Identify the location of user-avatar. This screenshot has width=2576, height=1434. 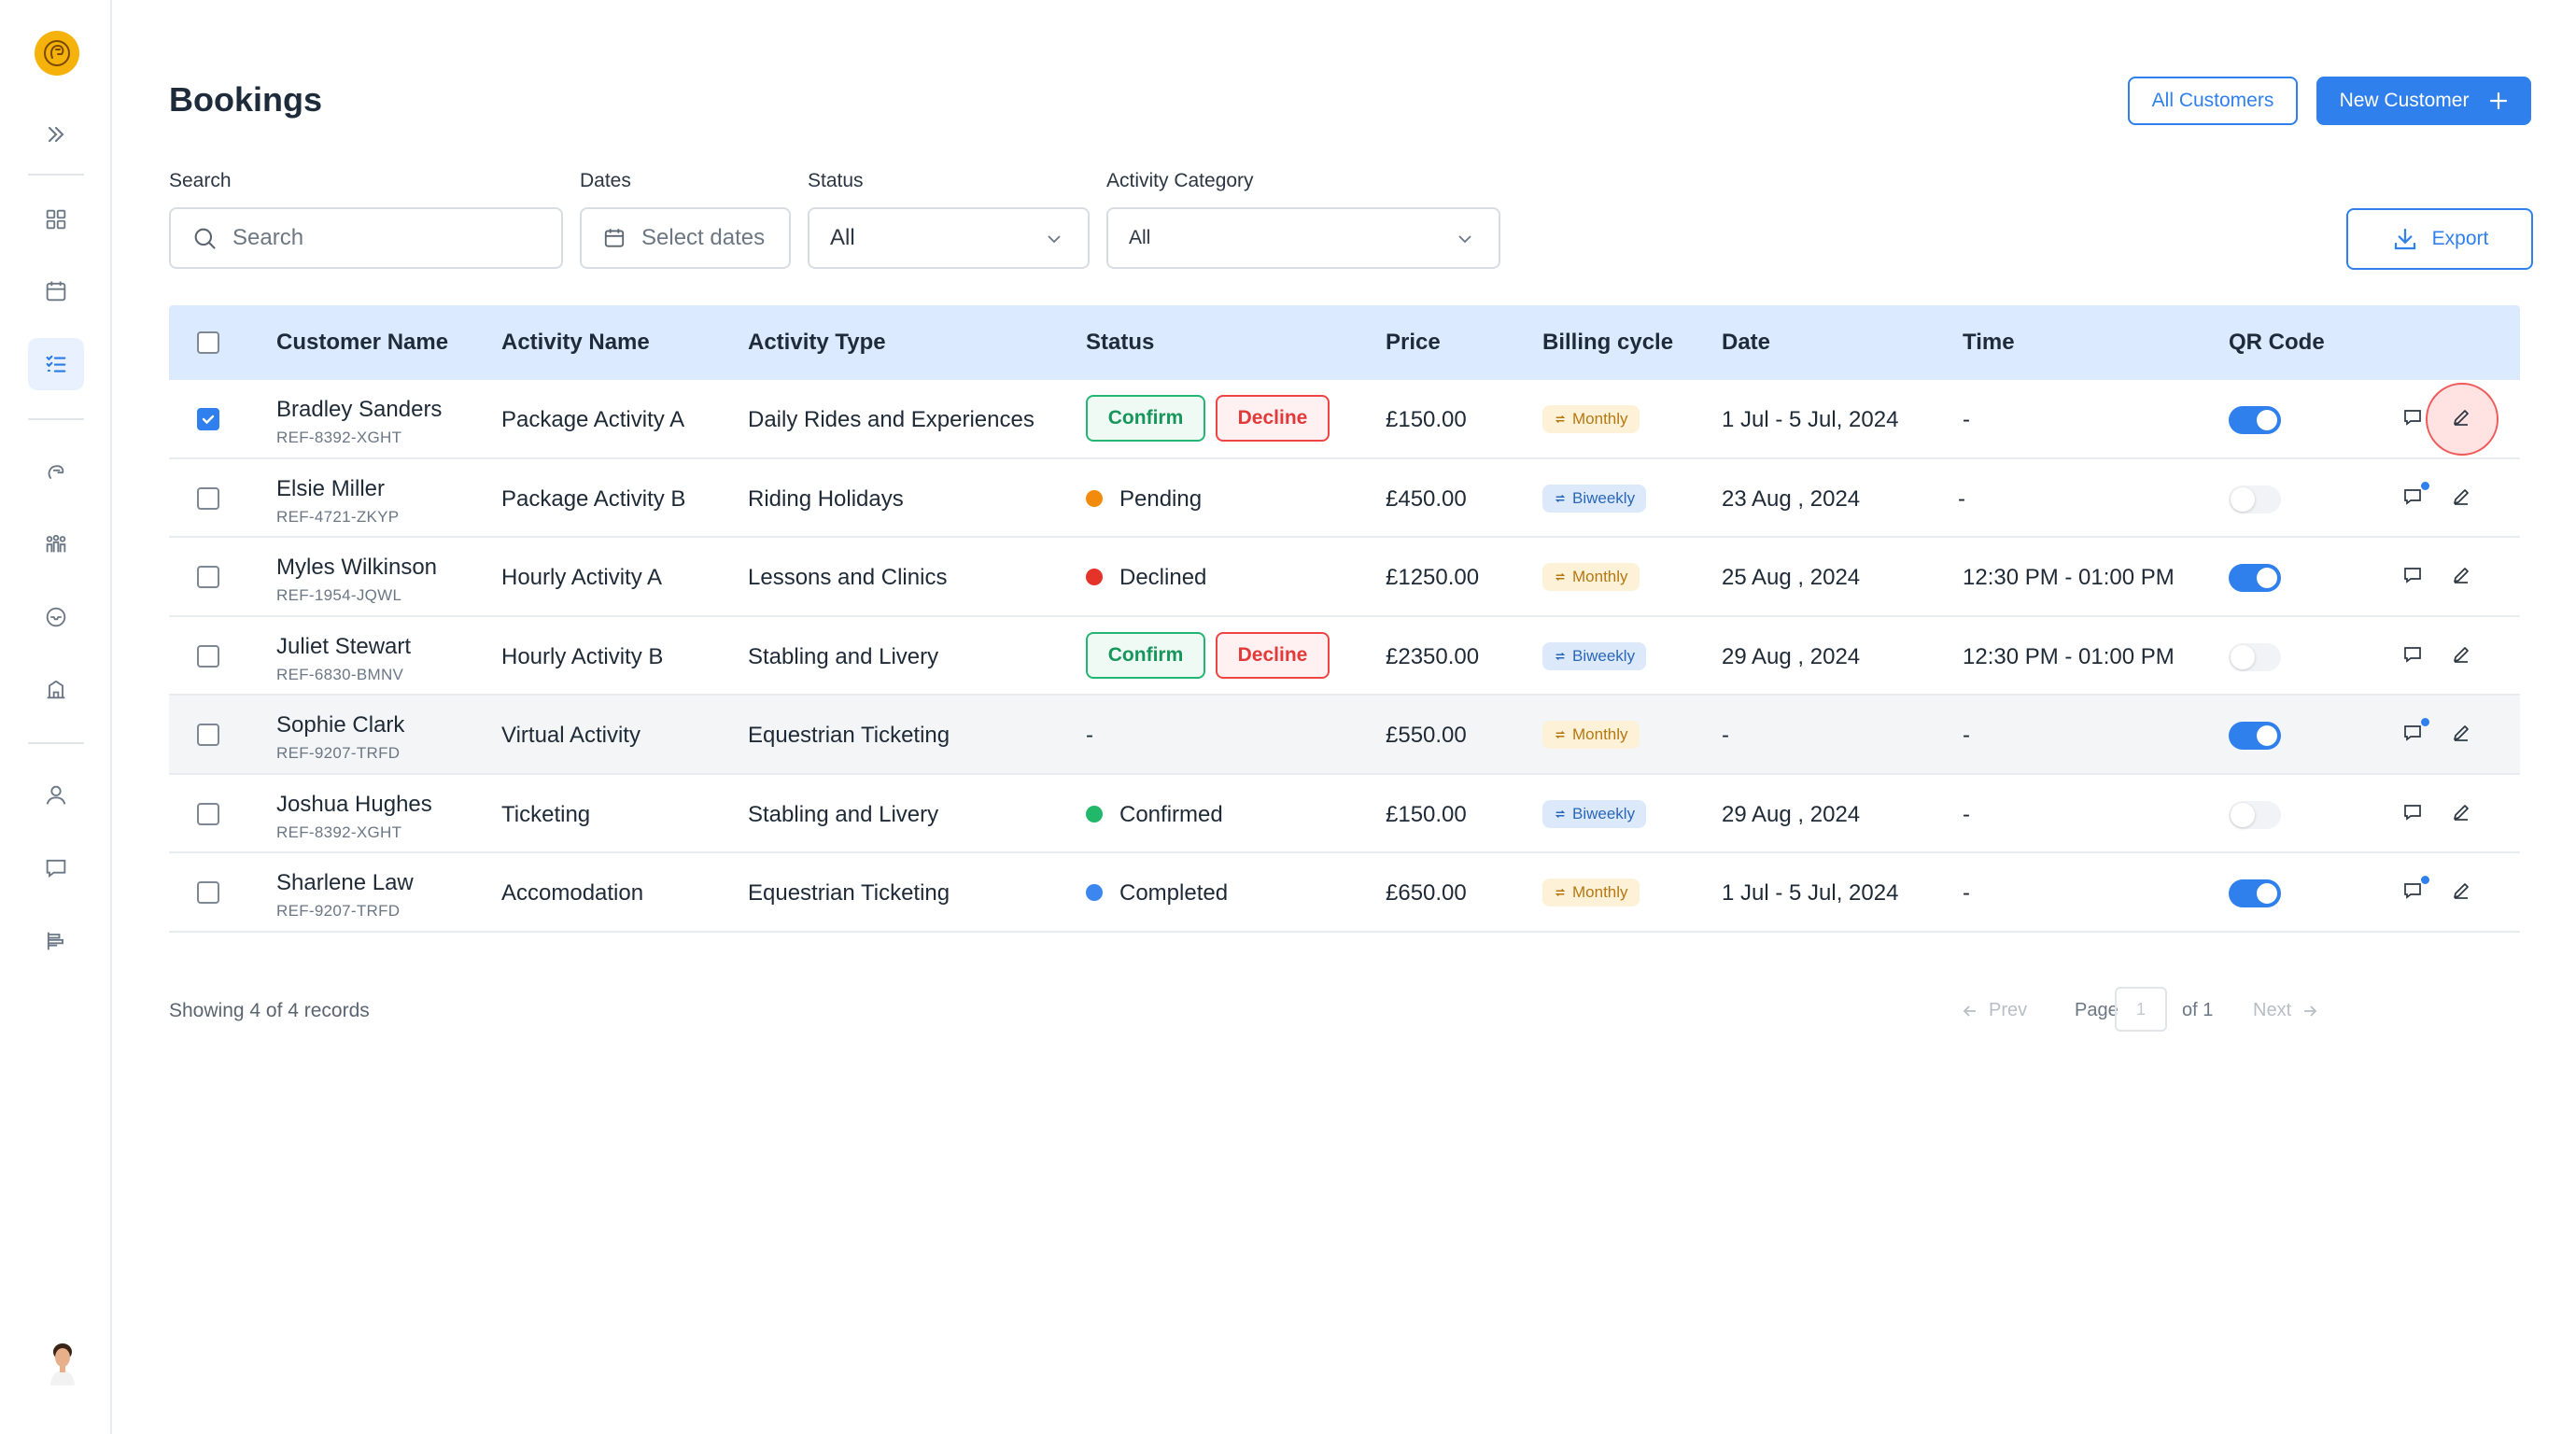
(62, 1362).